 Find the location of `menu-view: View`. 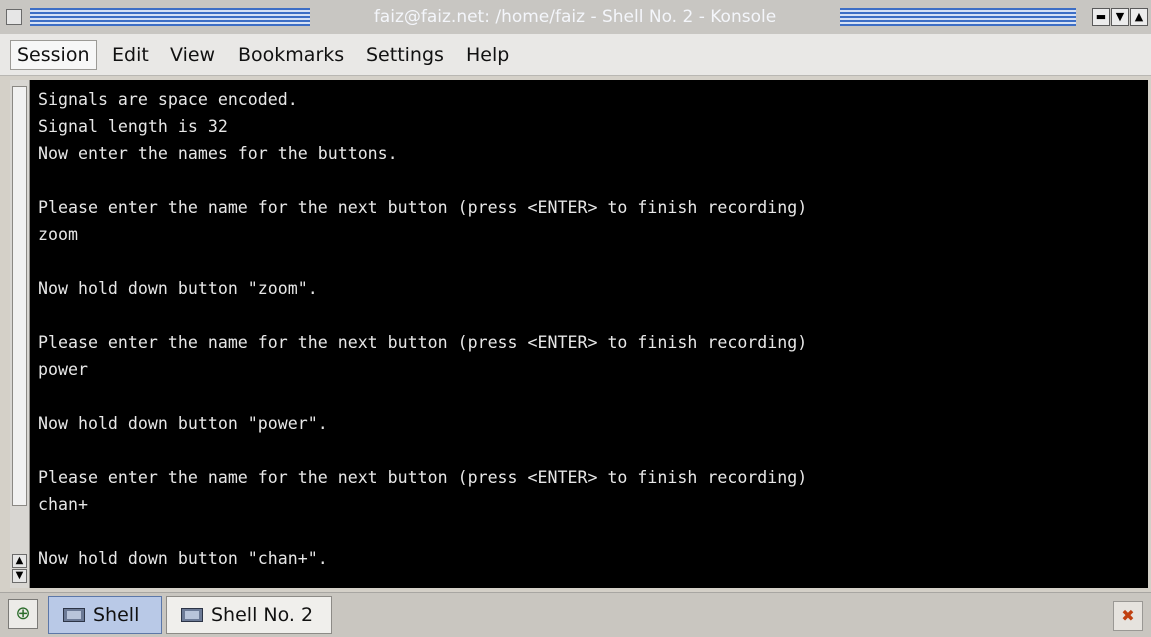

menu-view: View is located at coordinates (192, 55).